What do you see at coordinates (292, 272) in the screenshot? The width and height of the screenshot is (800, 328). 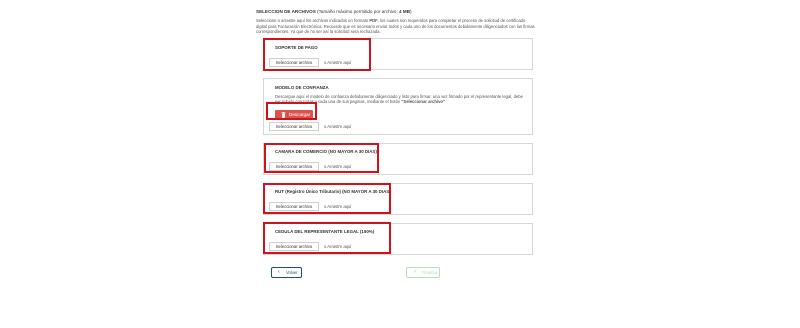 I see `back-label: Volver` at bounding box center [292, 272].